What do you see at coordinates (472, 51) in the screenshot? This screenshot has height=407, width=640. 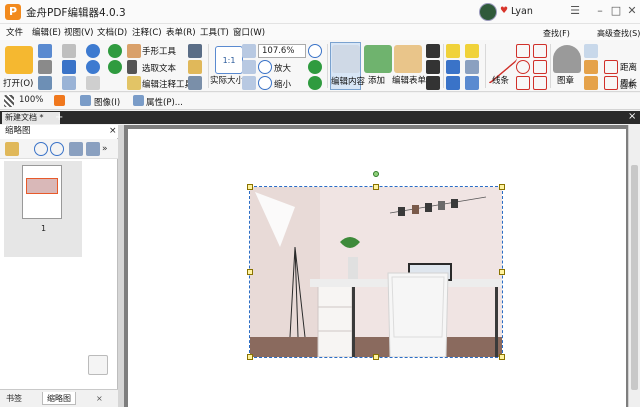 I see `note-icon` at bounding box center [472, 51].